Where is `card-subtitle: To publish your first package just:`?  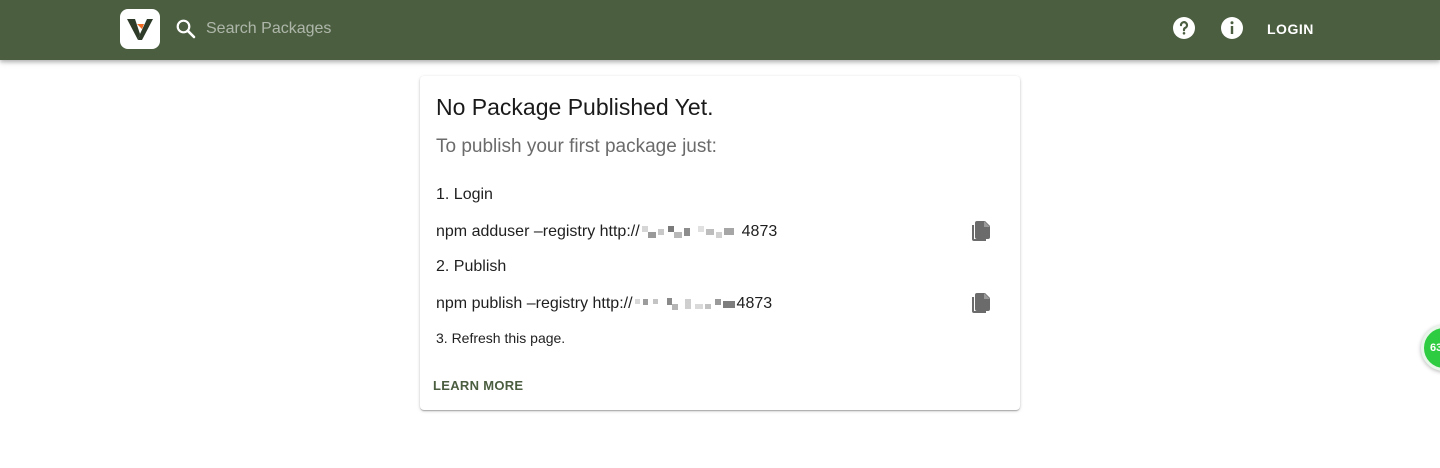
card-subtitle: To publish your first package just: is located at coordinates (576, 146).